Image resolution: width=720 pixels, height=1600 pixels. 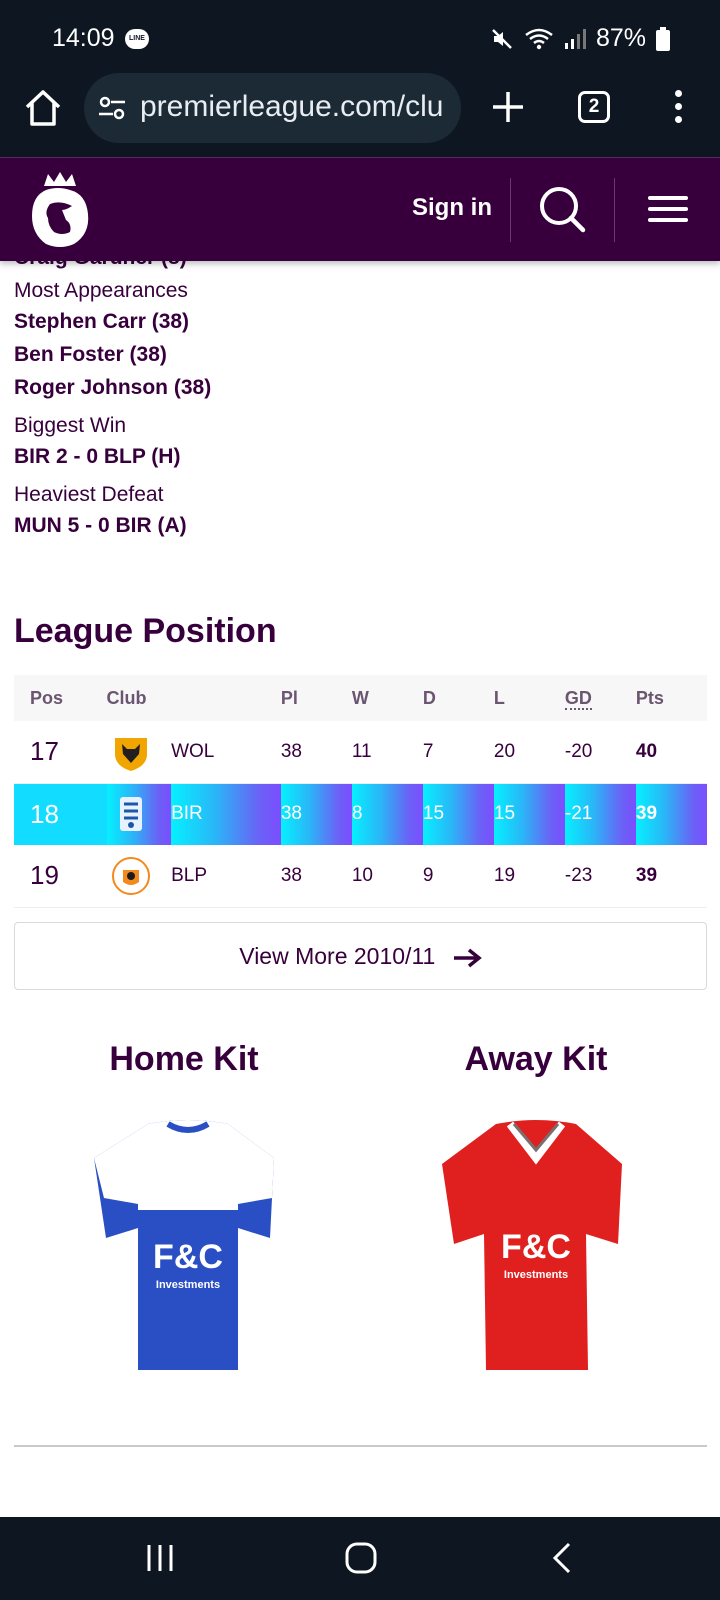 I want to click on view-more-button: View More 2010/11, so click(x=360, y=956).